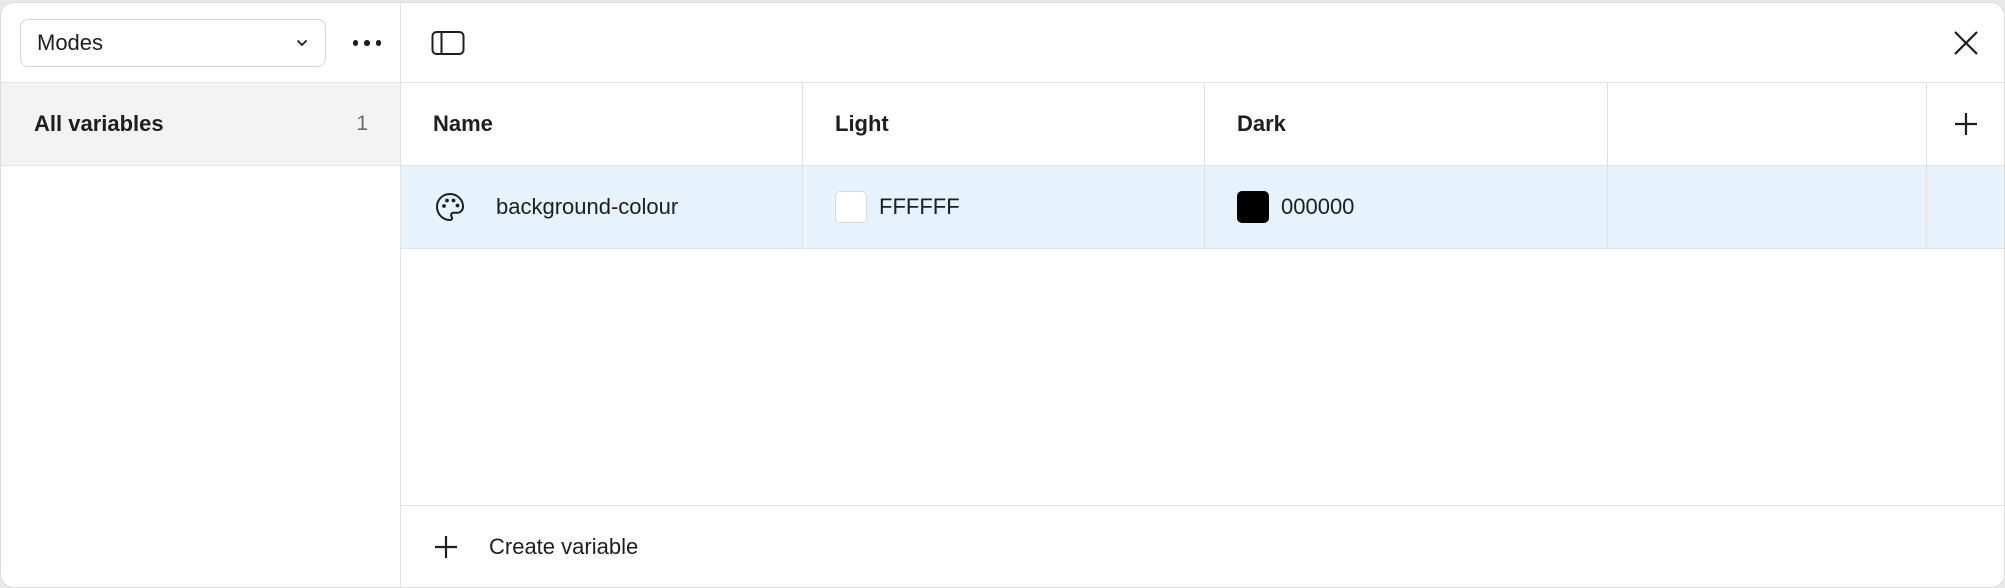  I want to click on create-variable-label: Create variable, so click(564, 546).